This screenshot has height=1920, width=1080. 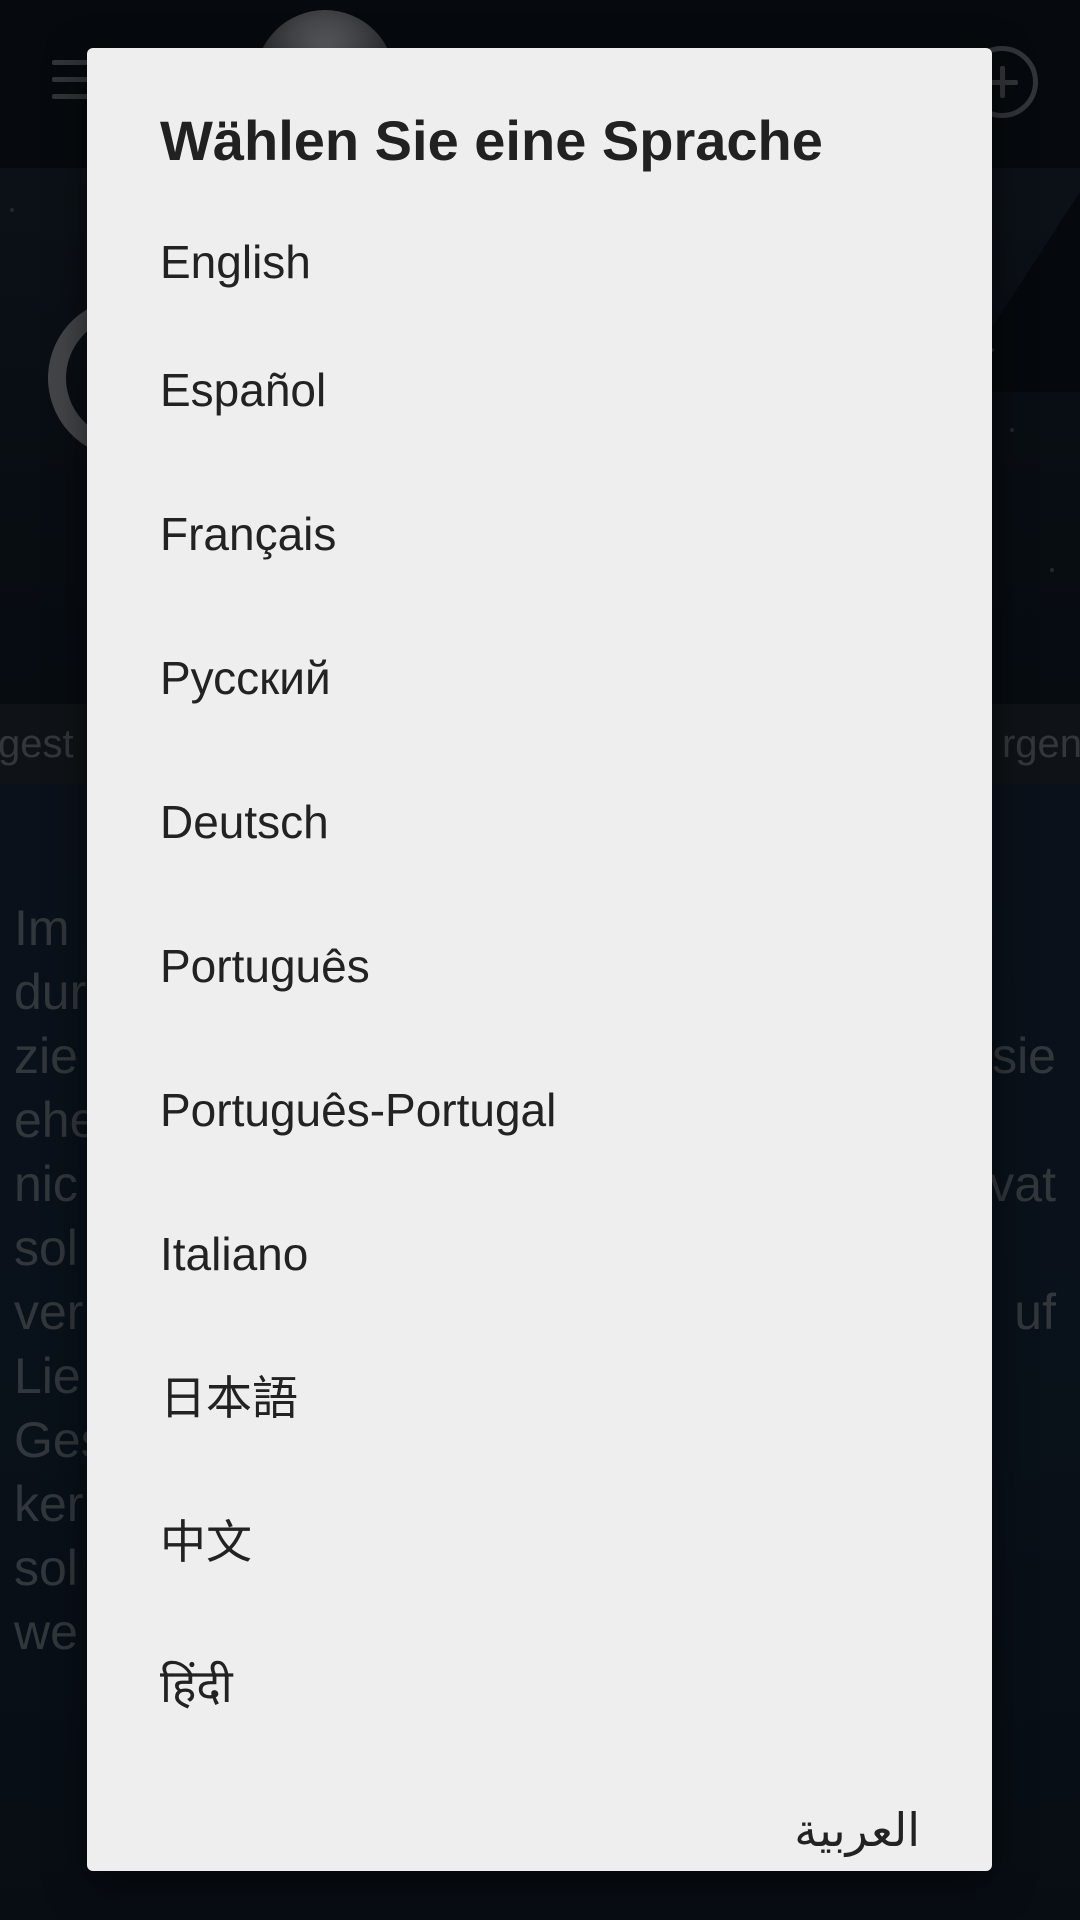 I want to click on language-option-arabic: العربية, so click(x=539, y=1814).